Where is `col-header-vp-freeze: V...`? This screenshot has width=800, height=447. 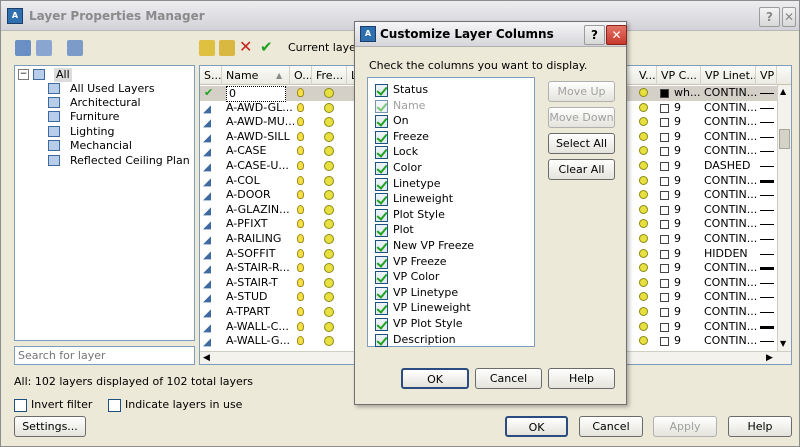 col-header-vp-freeze: V... is located at coordinates (646, 75).